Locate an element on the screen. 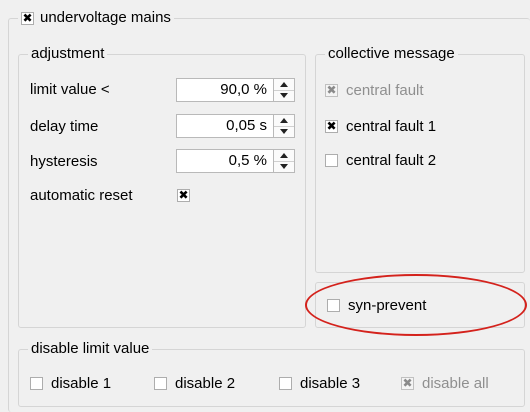 This screenshot has width=530, height=412. undervoltage-mains-legend: undervoltage mains is located at coordinates (96, 18).